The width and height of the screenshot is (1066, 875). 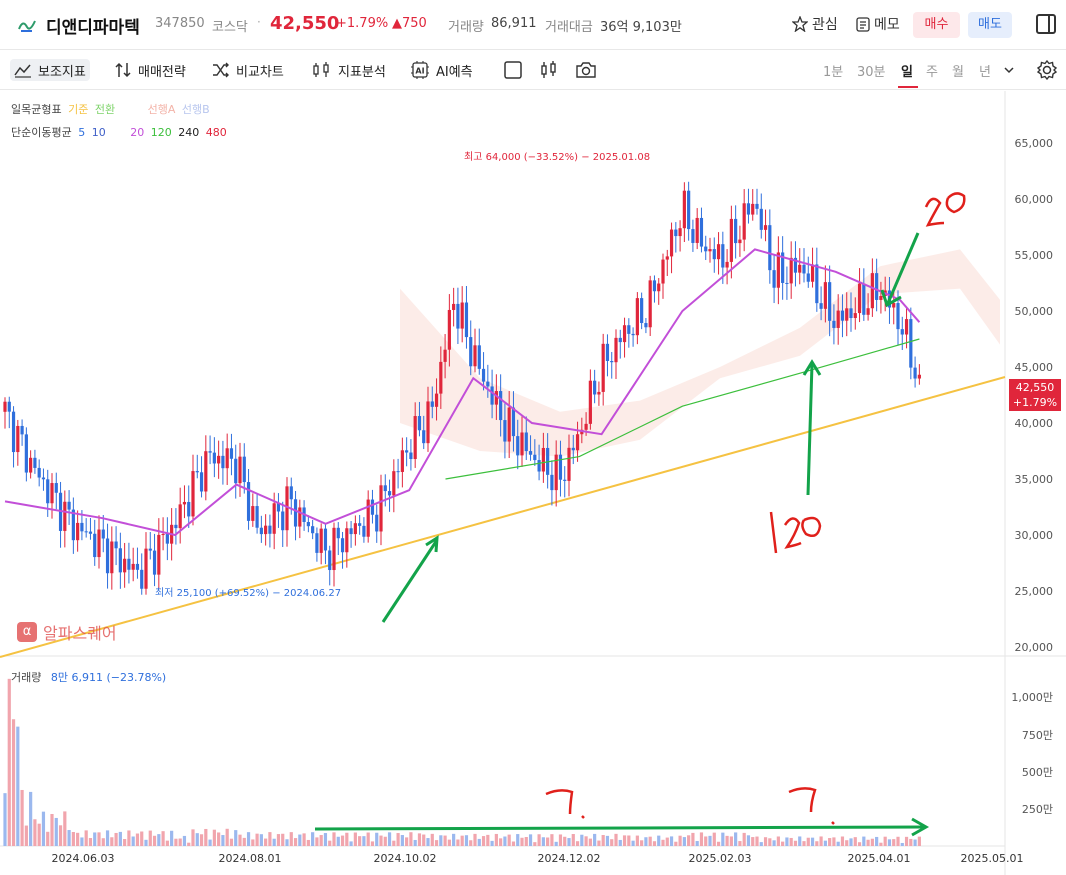 What do you see at coordinates (1034, 479) in the screenshot?
I see `y-tick: 35,000` at bounding box center [1034, 479].